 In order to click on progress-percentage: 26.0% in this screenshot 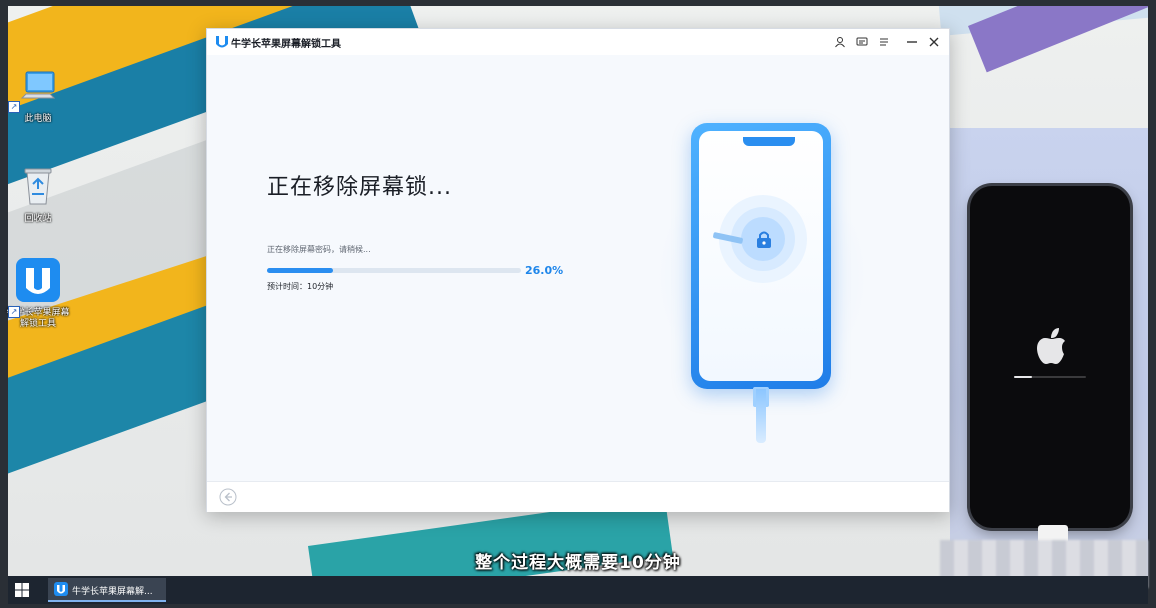, I will do `click(544, 270)`.